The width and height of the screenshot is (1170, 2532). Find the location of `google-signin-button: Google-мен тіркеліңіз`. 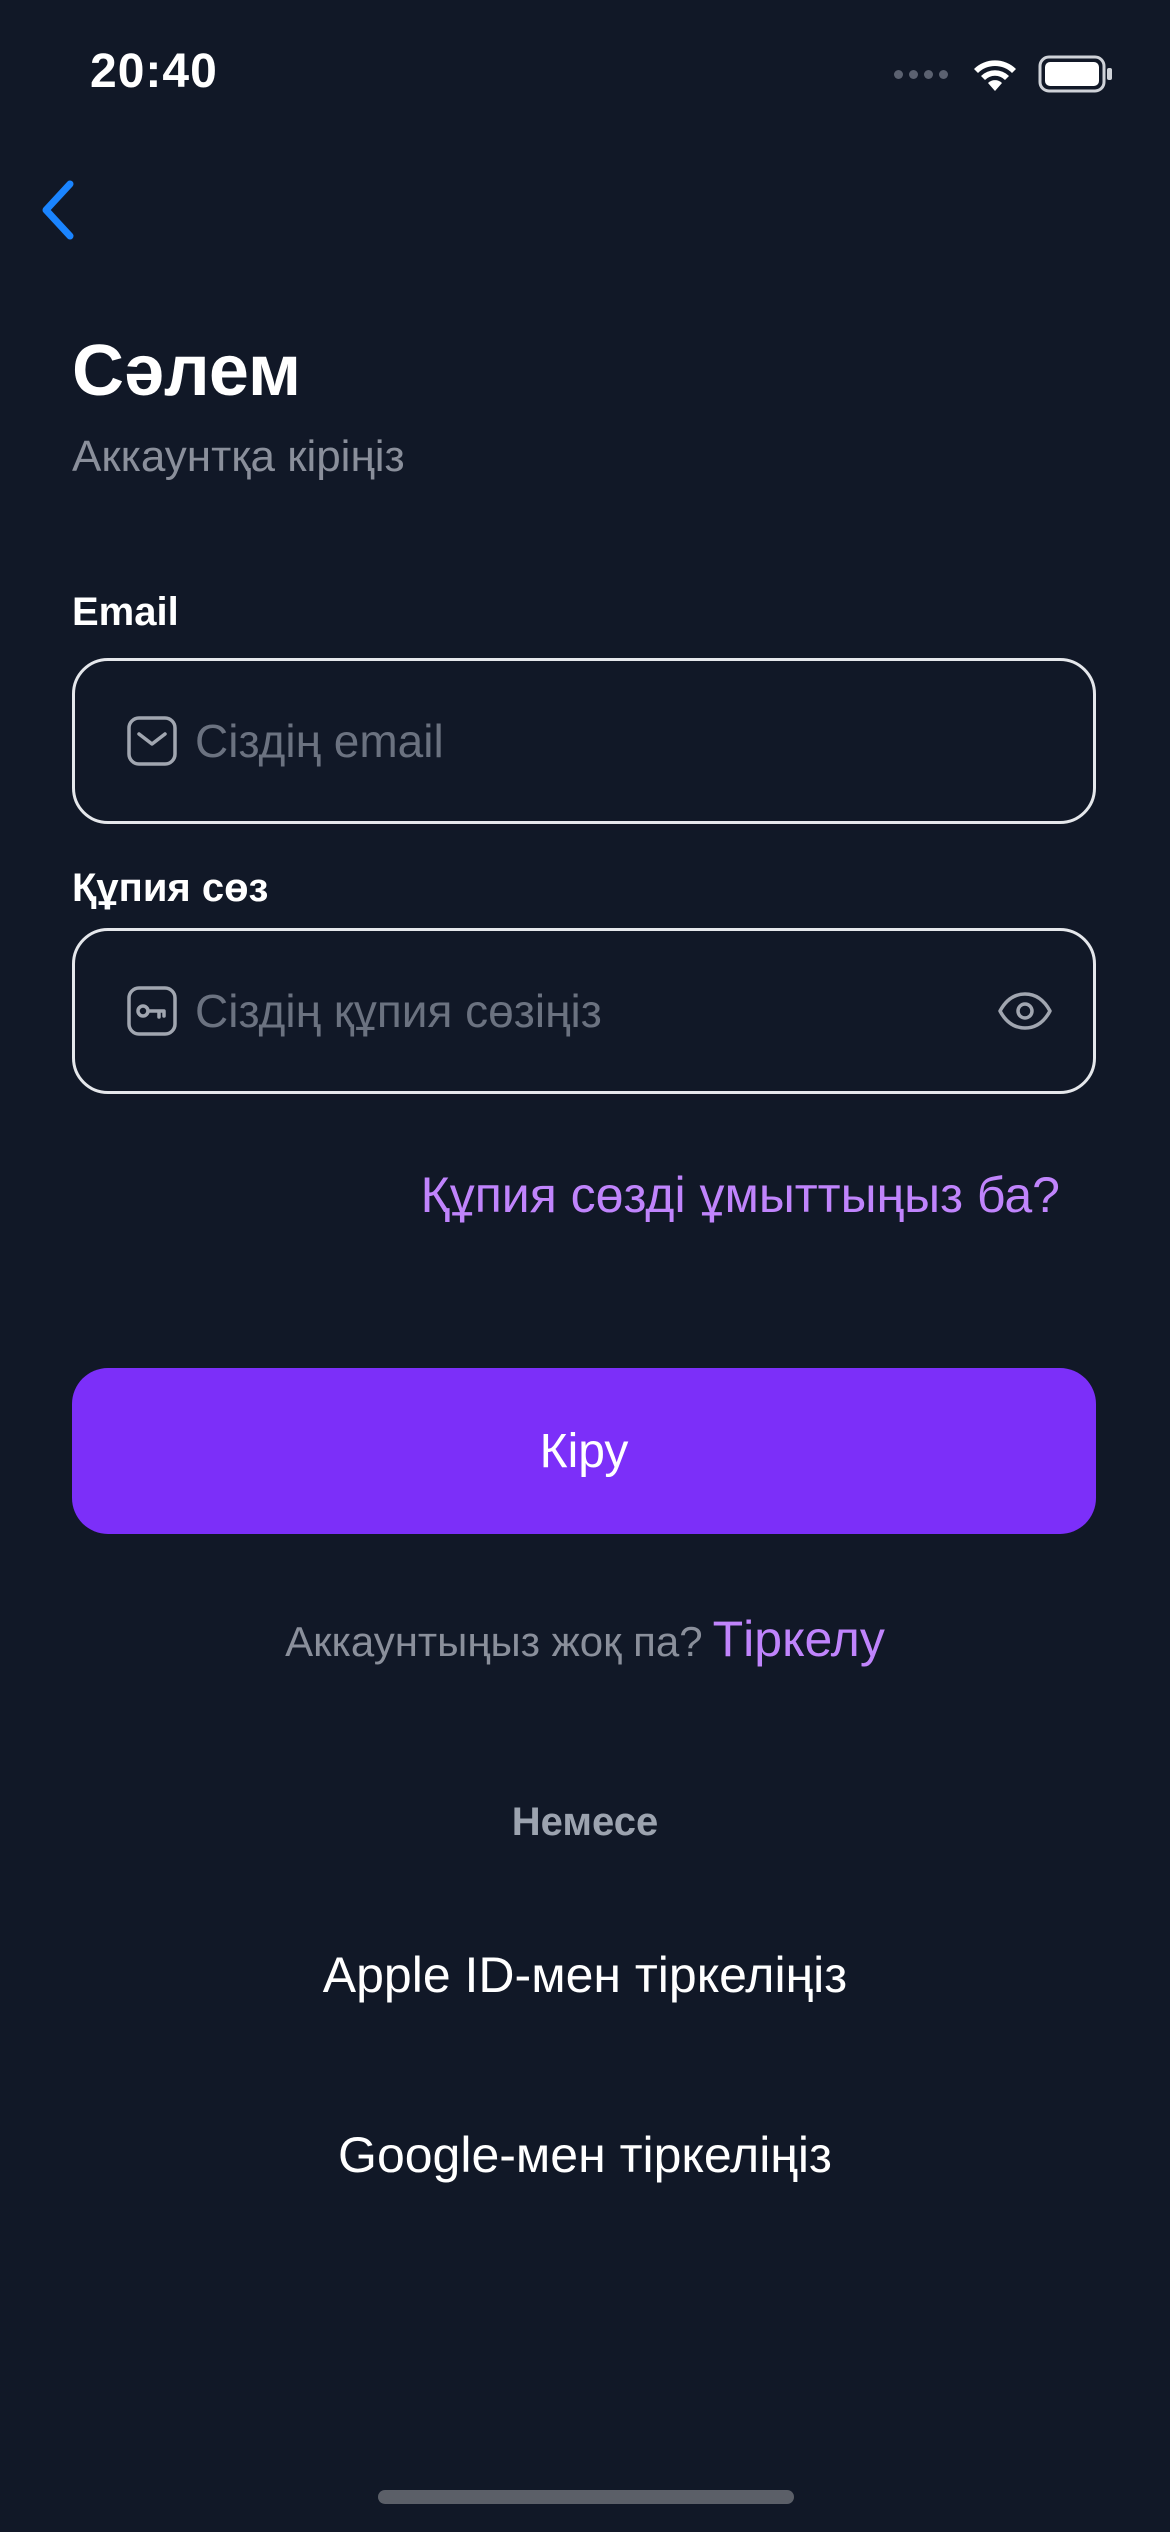

google-signin-button: Google-мен тіркеліңіз is located at coordinates (585, 2155).